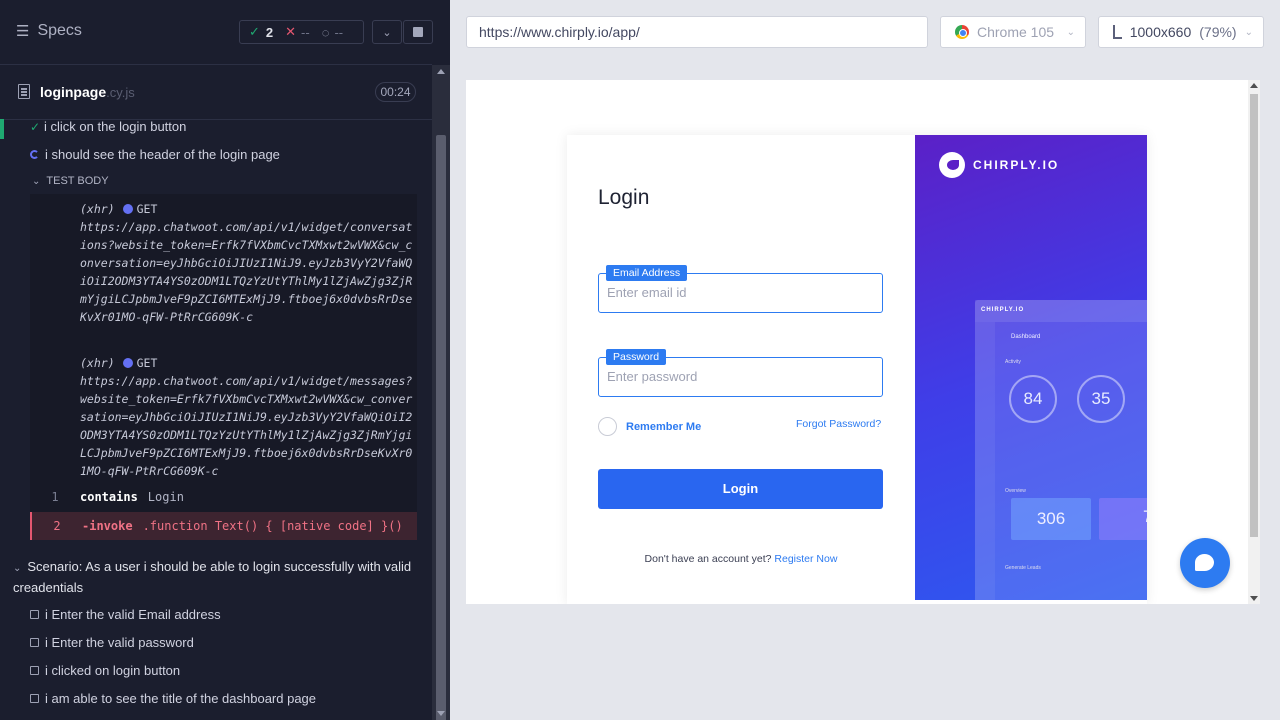 This screenshot has width=1280, height=720. I want to click on browser-selector: Chrome 105 ⌄, so click(1013, 32).